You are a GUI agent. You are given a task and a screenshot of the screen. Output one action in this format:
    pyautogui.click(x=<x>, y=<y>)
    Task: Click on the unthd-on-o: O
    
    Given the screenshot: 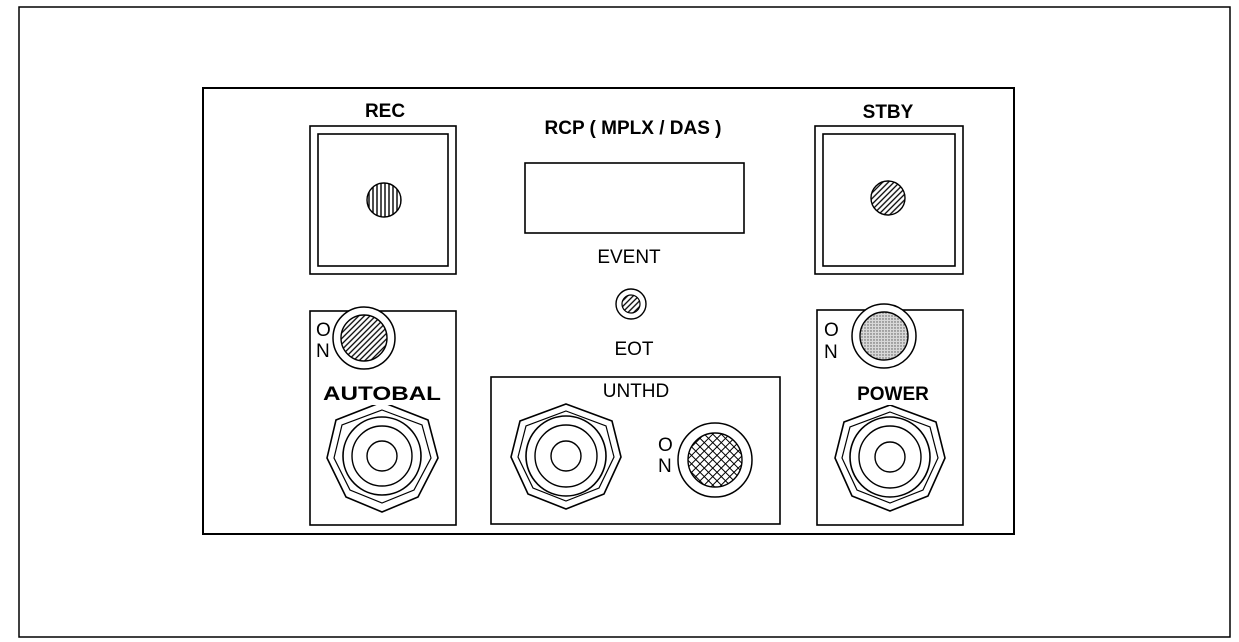 What is the action you would take?
    pyautogui.click(x=665, y=445)
    